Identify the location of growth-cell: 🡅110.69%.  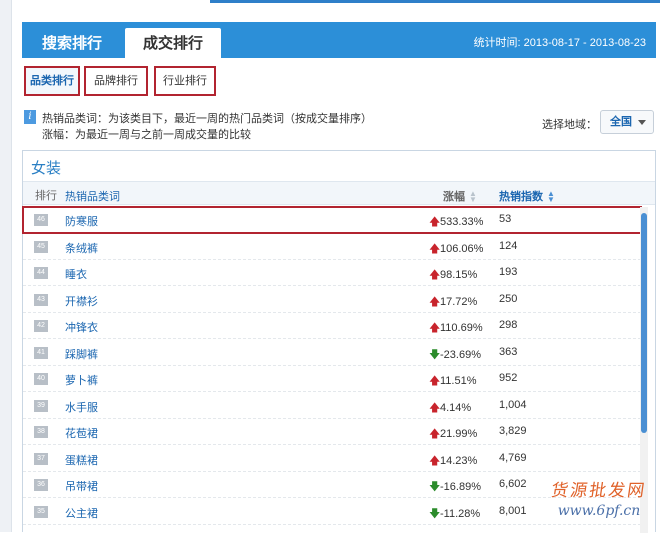
(456, 328).